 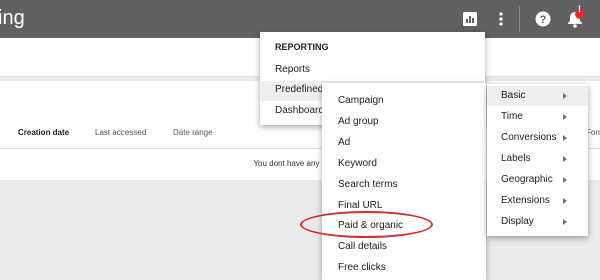 I want to click on submenu-item-free-clicks: Free clicks, so click(x=362, y=267).